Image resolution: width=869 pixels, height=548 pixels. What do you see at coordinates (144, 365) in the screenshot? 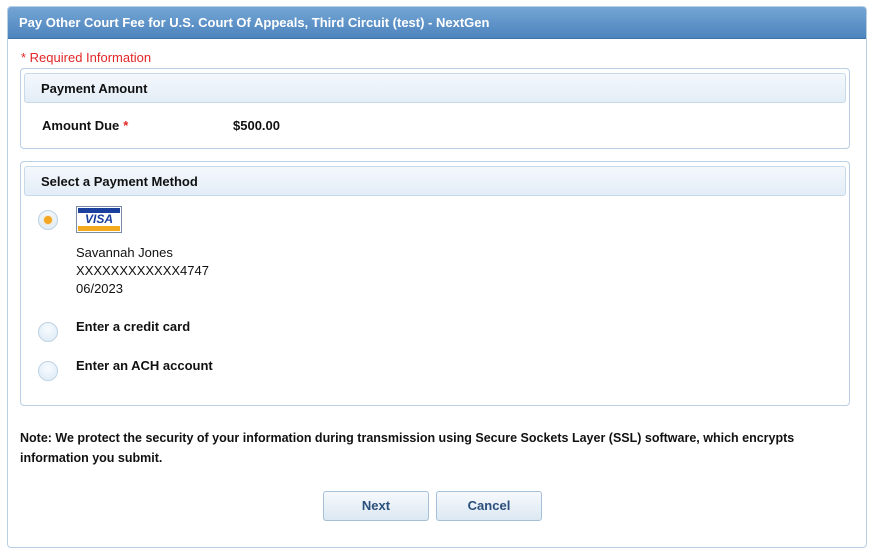
I see `ach-account-option-label: Enter an ACH account` at bounding box center [144, 365].